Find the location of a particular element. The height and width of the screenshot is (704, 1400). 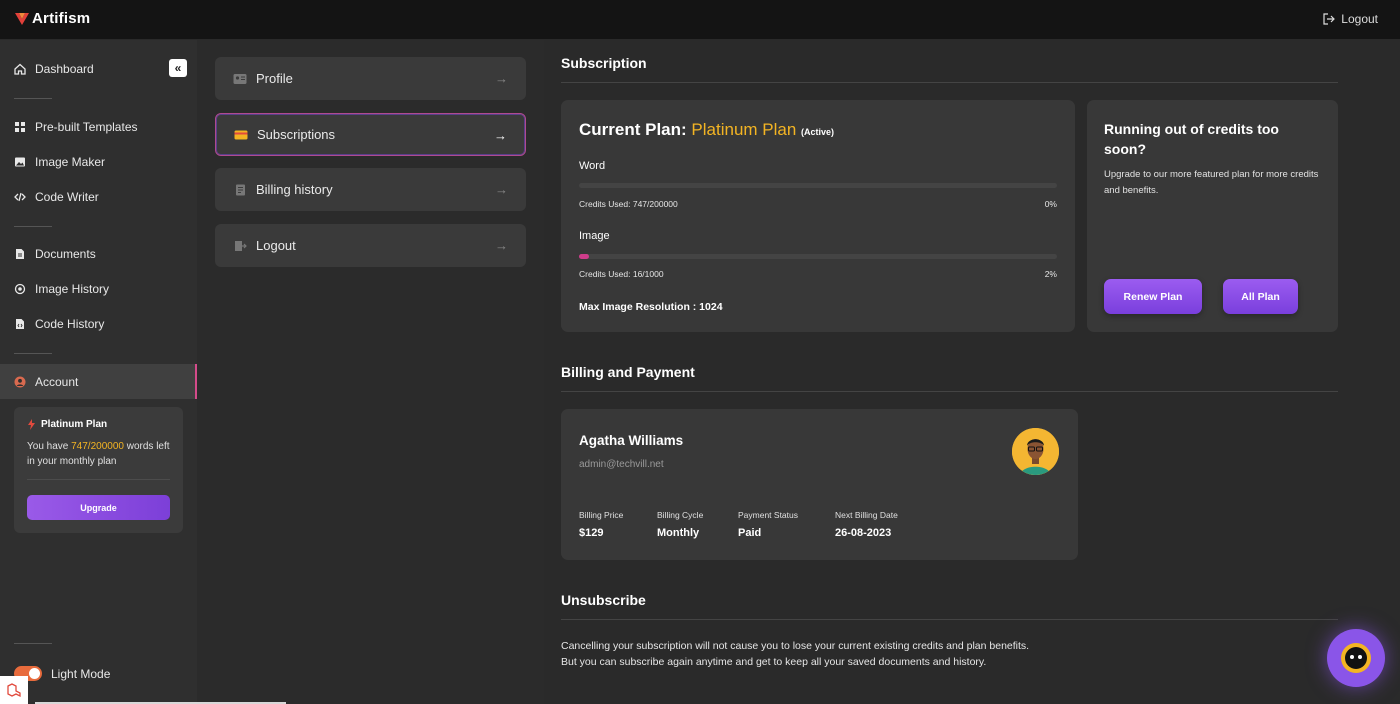

sidebar-item-pre-built-templates: Pre-built Templates is located at coordinates (98, 126).